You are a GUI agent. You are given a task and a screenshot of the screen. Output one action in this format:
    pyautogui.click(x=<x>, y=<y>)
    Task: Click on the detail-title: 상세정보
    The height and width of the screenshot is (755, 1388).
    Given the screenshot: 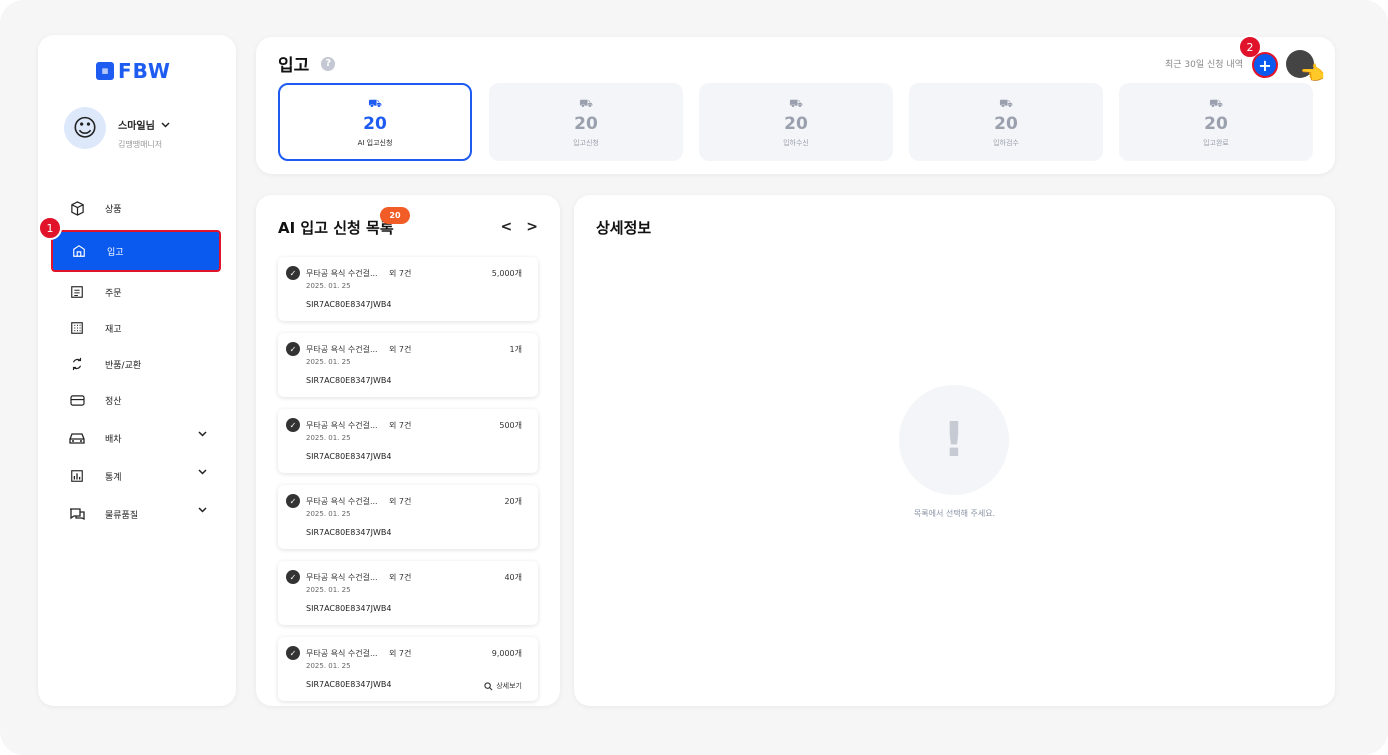 What is the action you would take?
    pyautogui.click(x=624, y=228)
    